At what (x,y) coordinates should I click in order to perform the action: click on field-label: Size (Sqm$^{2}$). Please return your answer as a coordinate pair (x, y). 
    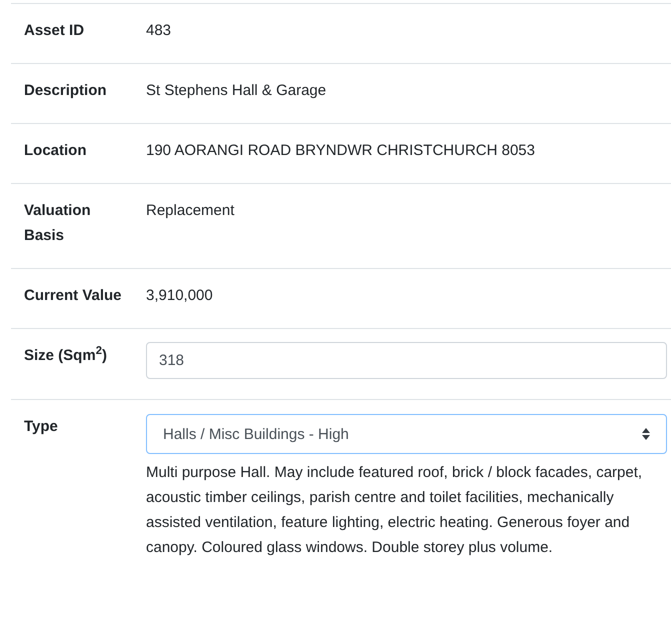
    Looking at the image, I should click on (66, 355).